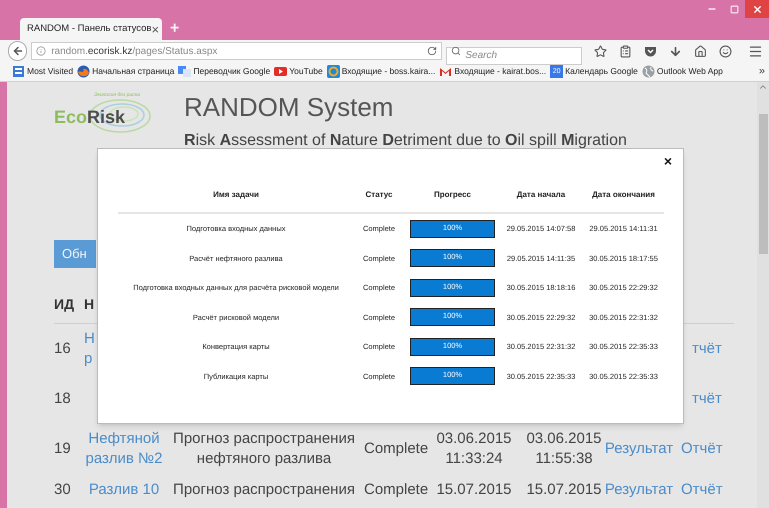  Describe the element at coordinates (601, 71) in the screenshot. I see `bookmark-link: Календарь Google` at that location.